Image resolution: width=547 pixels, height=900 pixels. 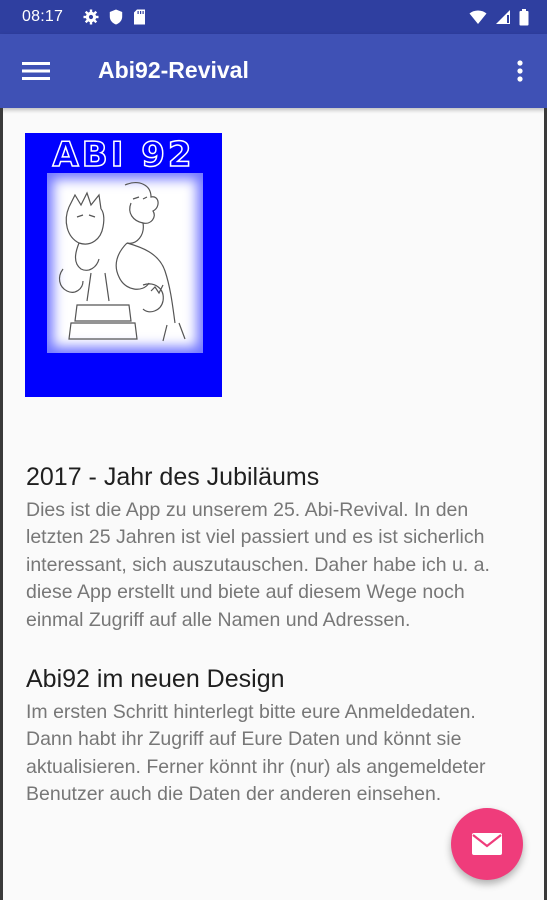 I want to click on shield-icon, so click(x=116, y=17).